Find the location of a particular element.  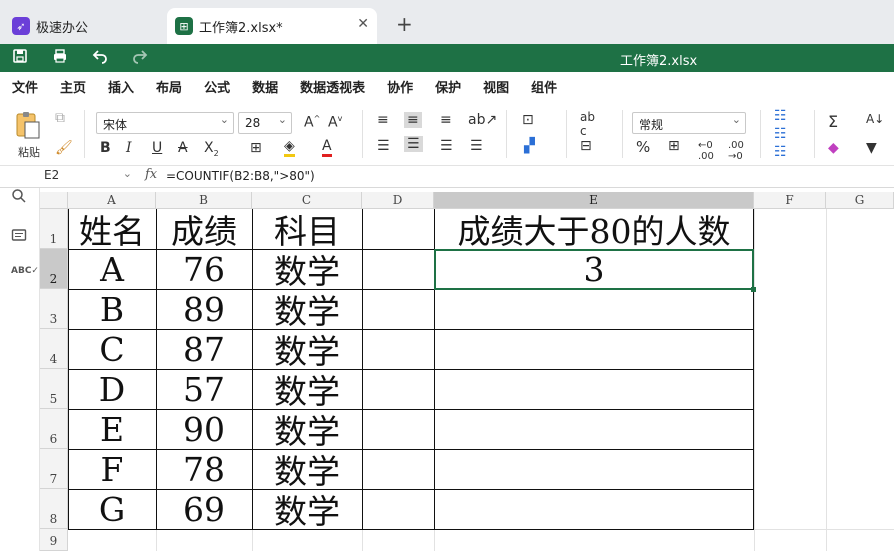

cell-C6: 数学 is located at coordinates (307, 430).